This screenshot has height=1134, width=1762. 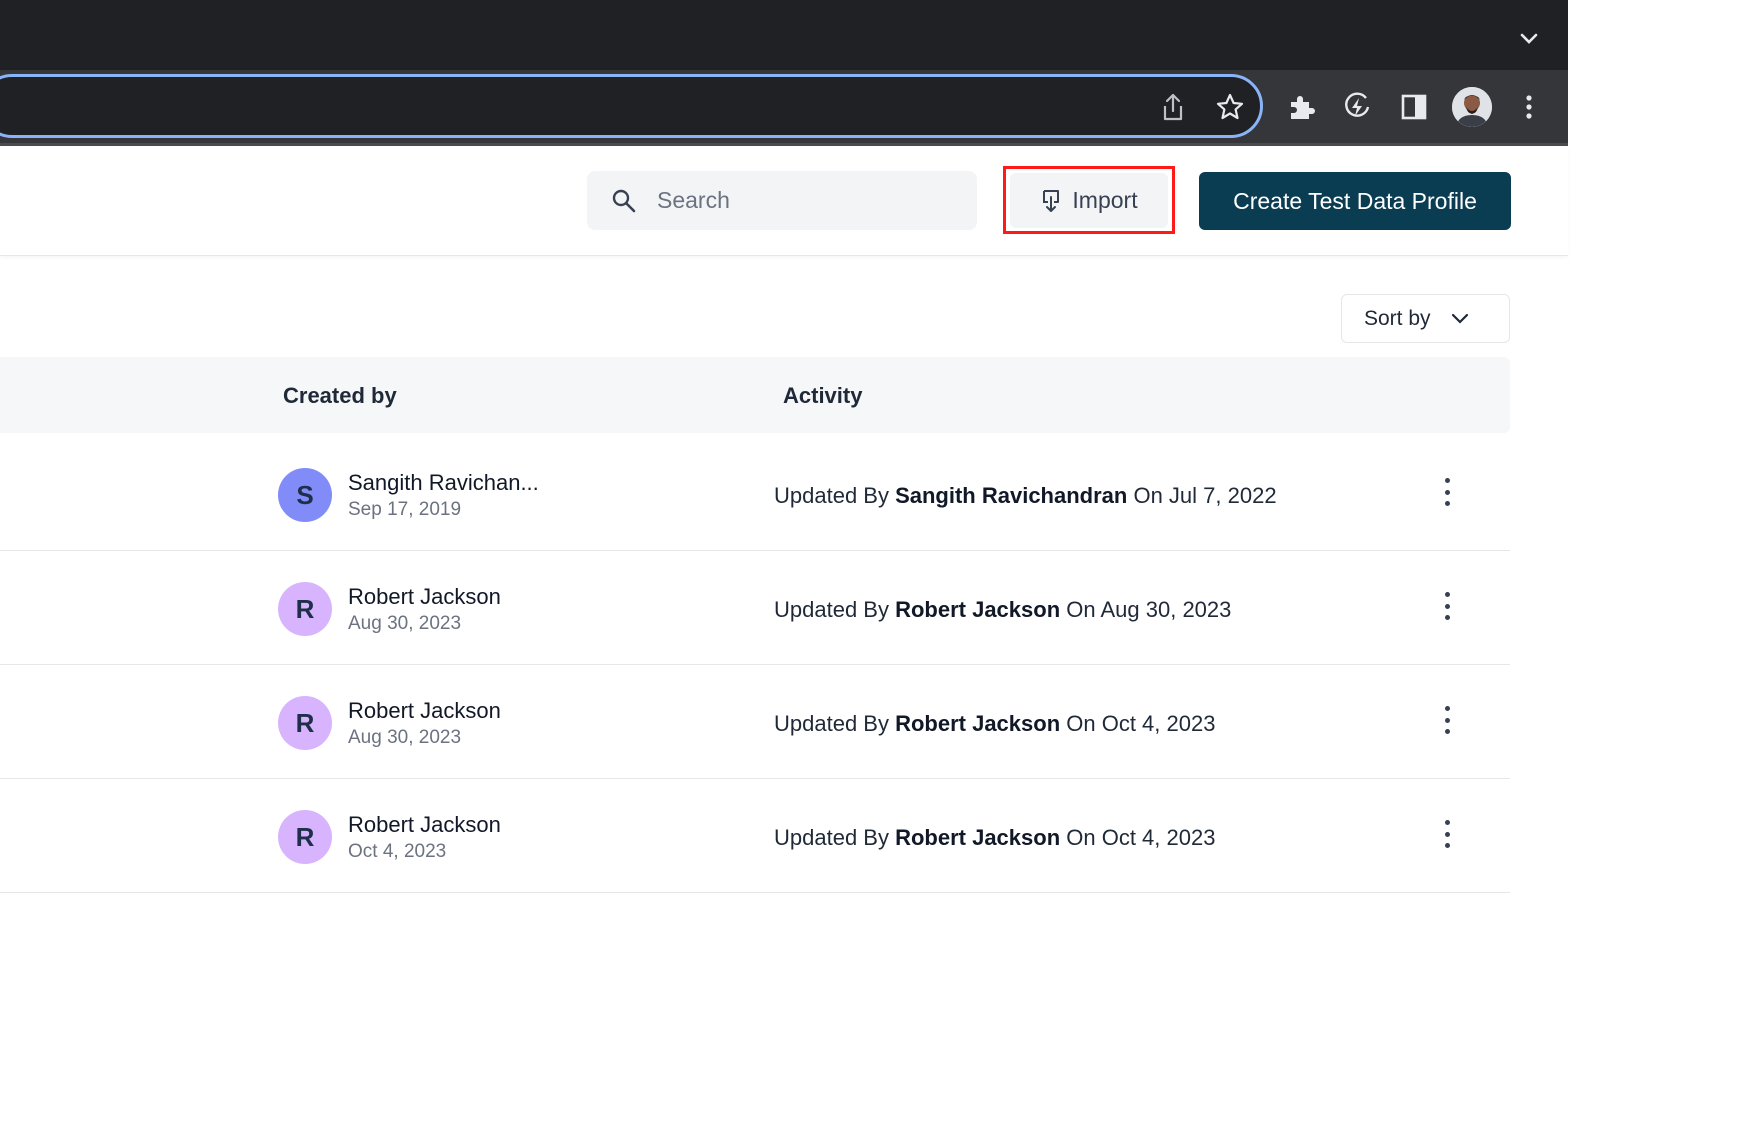 I want to click on import-button: Import, so click(x=1089, y=200).